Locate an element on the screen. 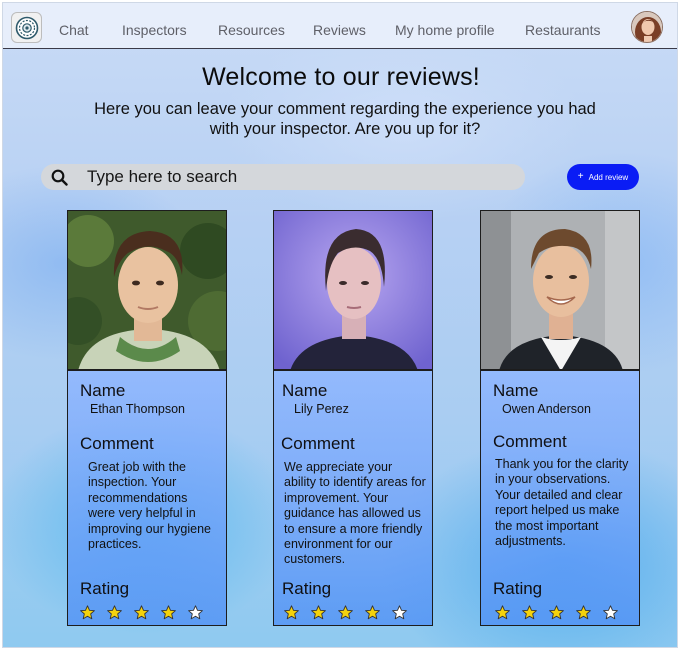 The image size is (680, 652). nav-link-inspectors: Inspectors is located at coordinates (154, 30).